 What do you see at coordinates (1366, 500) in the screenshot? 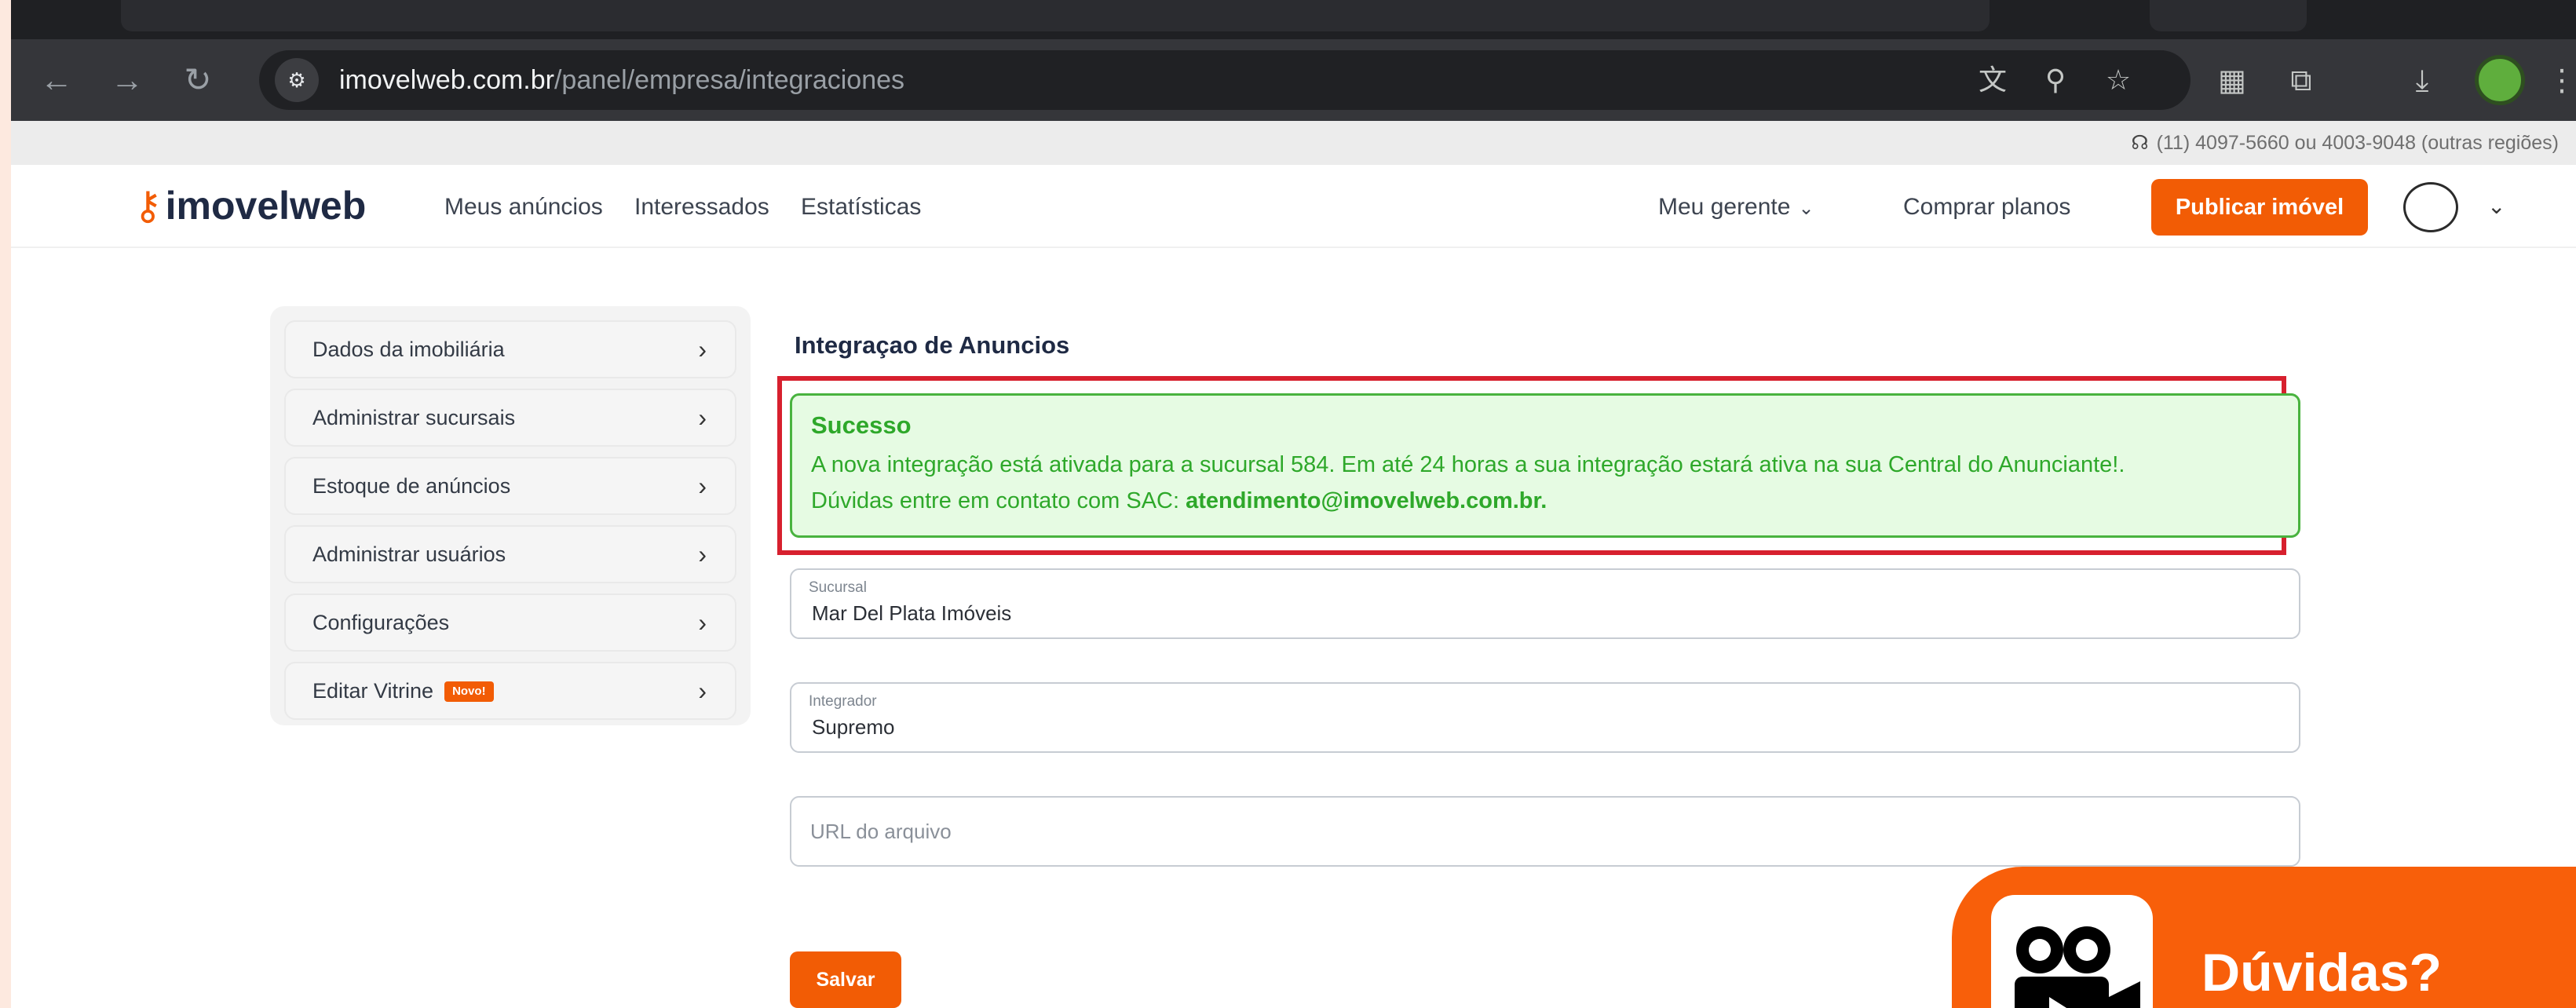
I see `support-email-link: atendimento@imovelweb.com.br.` at bounding box center [1366, 500].